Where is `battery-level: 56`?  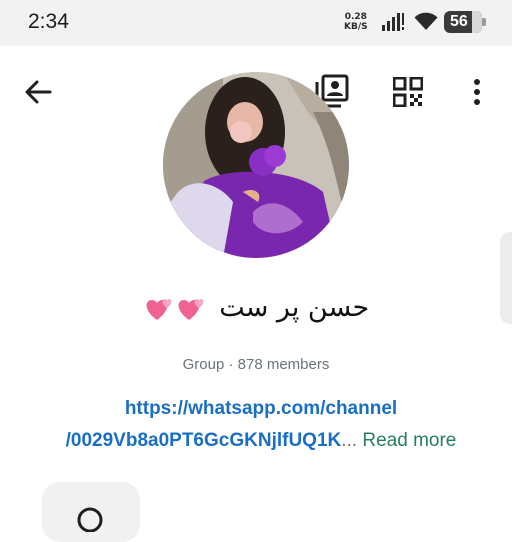 battery-level: 56 is located at coordinates (459, 21).